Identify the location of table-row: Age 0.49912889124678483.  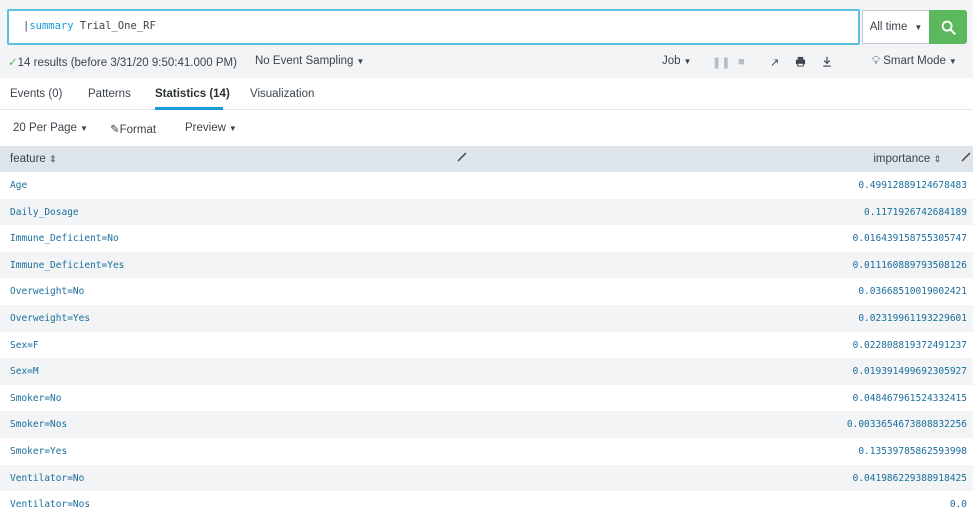
(486, 185).